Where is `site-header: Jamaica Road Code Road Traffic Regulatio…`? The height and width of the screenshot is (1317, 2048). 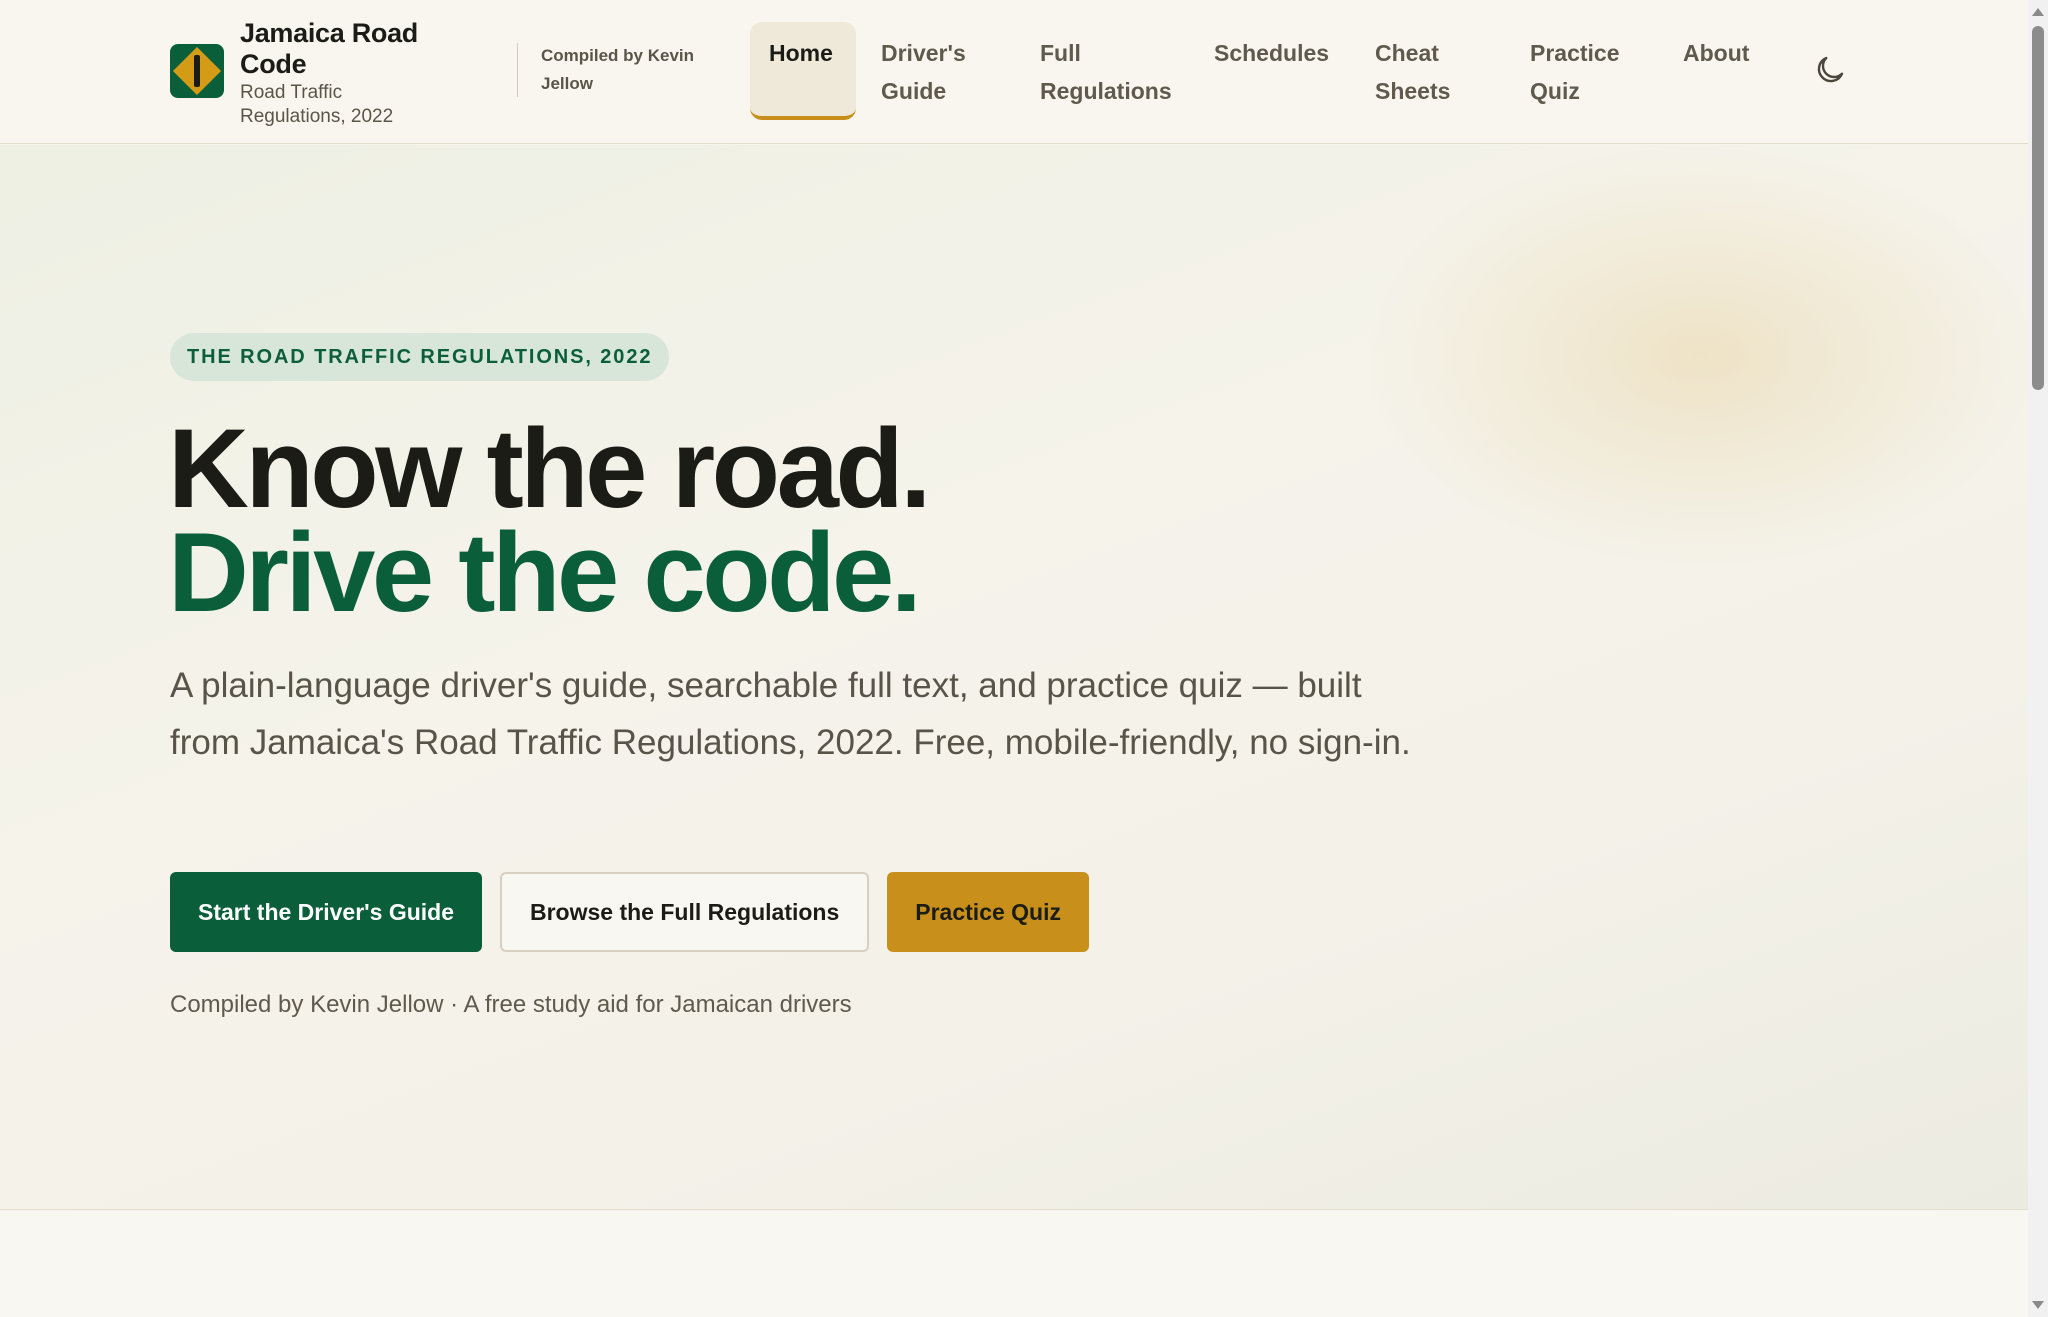 site-header: Jamaica Road Code Road Traffic Regulatio… is located at coordinates (1014, 72).